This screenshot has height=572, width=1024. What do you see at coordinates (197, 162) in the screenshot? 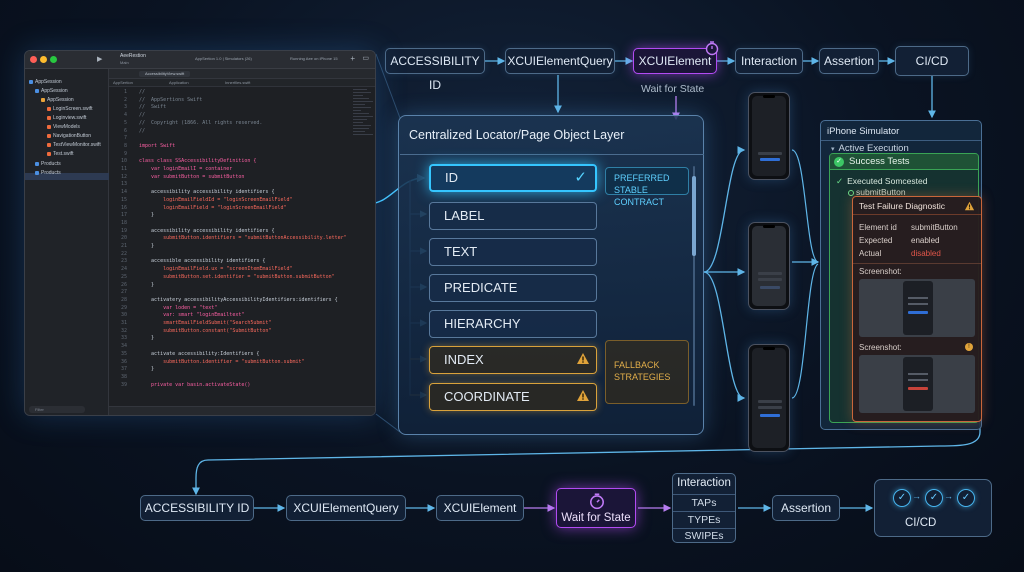
I see `code-line: class class SSAccessibilityDefinition {` at bounding box center [197, 162].